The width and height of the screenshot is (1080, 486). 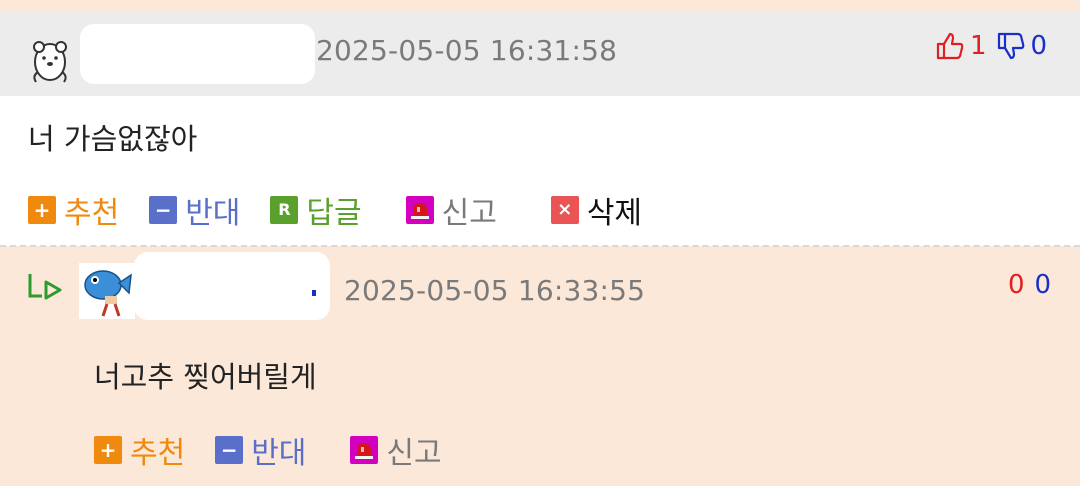 What do you see at coordinates (495, 290) in the screenshot?
I see `comment-timestamp: 2025-05-05 16:33:55` at bounding box center [495, 290].